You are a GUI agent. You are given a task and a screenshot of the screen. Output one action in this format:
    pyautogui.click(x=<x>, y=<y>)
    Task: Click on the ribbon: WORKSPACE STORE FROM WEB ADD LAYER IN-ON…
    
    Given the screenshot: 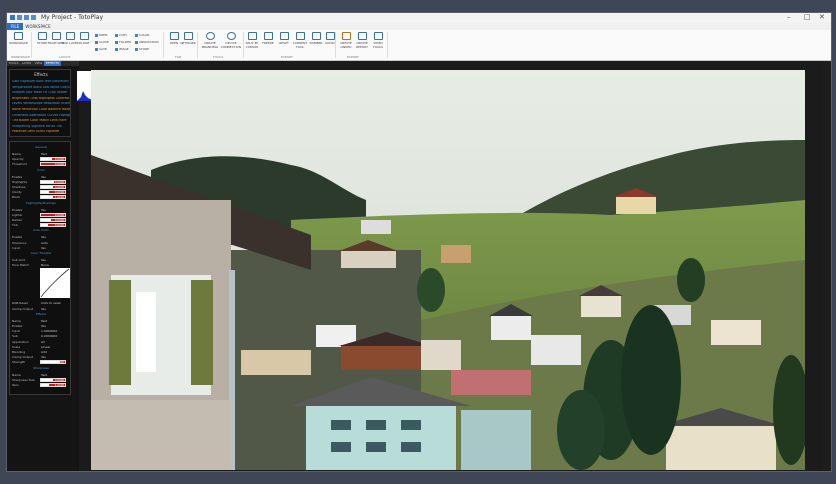 What is the action you would take?
    pyautogui.click(x=419, y=45)
    